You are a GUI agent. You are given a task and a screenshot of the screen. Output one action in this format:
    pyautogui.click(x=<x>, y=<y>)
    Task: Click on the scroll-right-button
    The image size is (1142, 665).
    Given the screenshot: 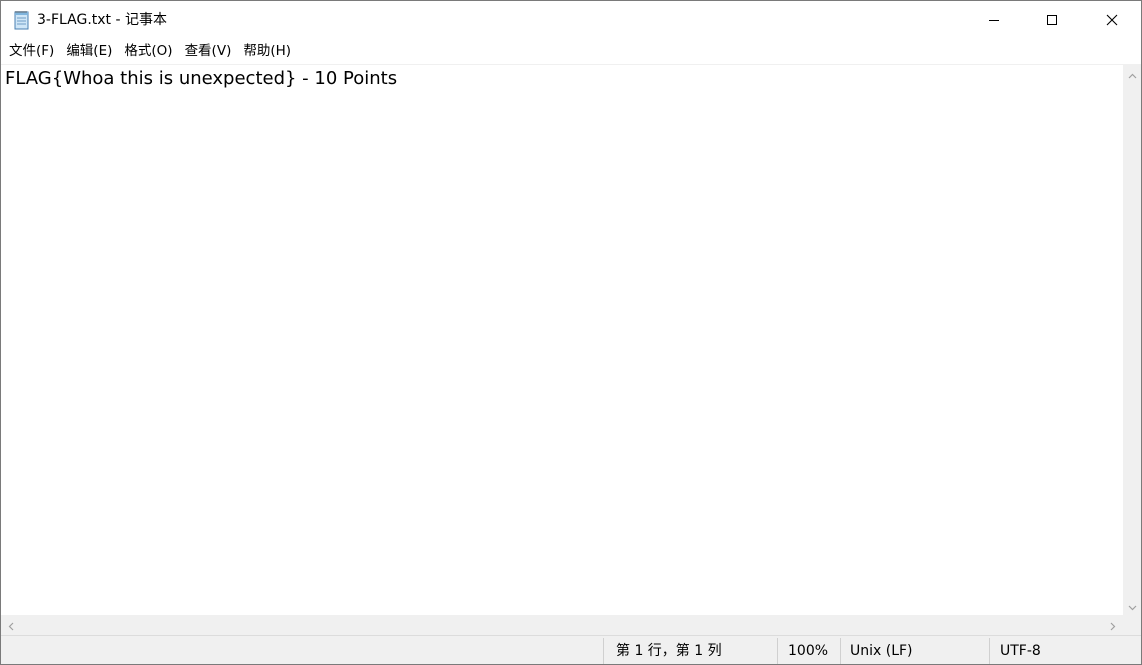 What is the action you would take?
    pyautogui.click(x=1113, y=625)
    